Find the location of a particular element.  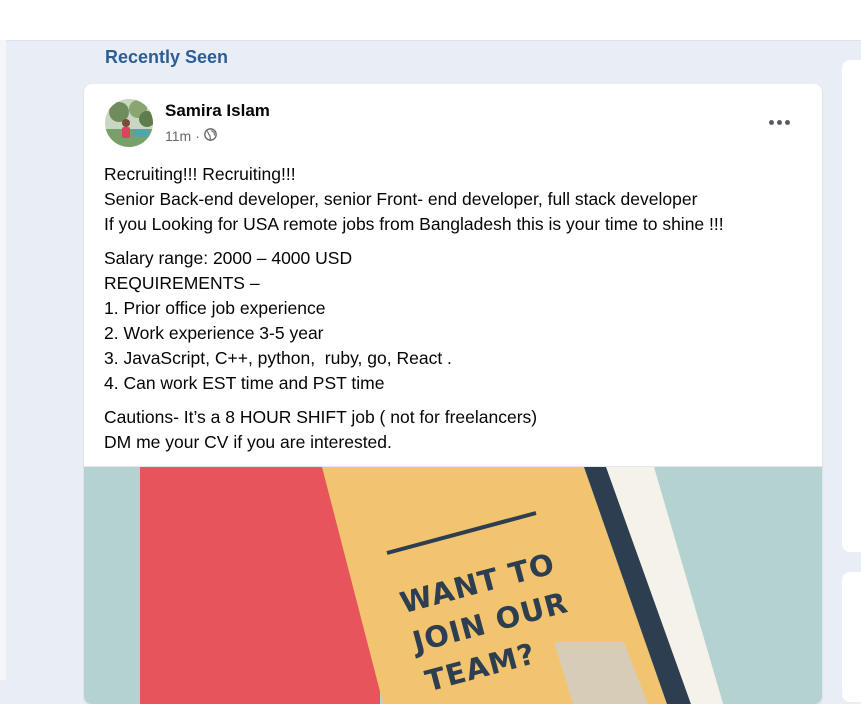

post-time: 11m is located at coordinates (178, 136).